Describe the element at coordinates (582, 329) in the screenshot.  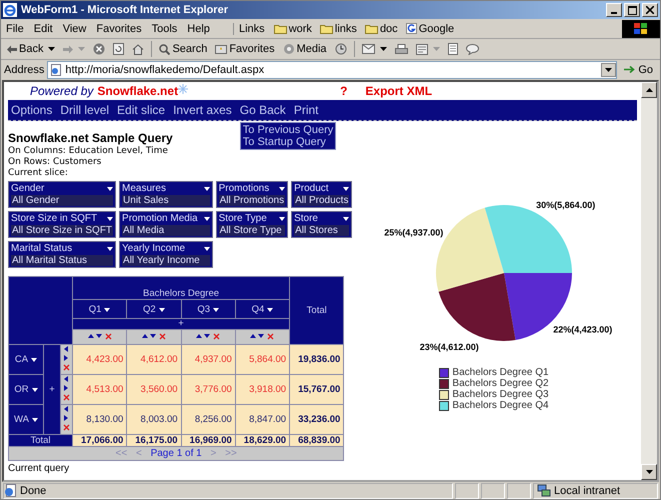
I see `slice-value-label: 22%(4,423.00)` at that location.